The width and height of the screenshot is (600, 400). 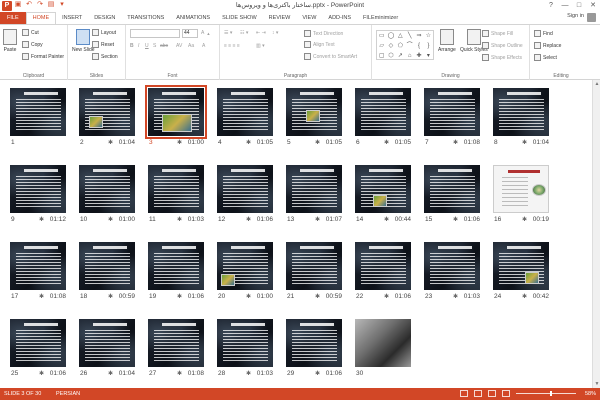 I want to click on bold-button: B, so click(x=132, y=46).